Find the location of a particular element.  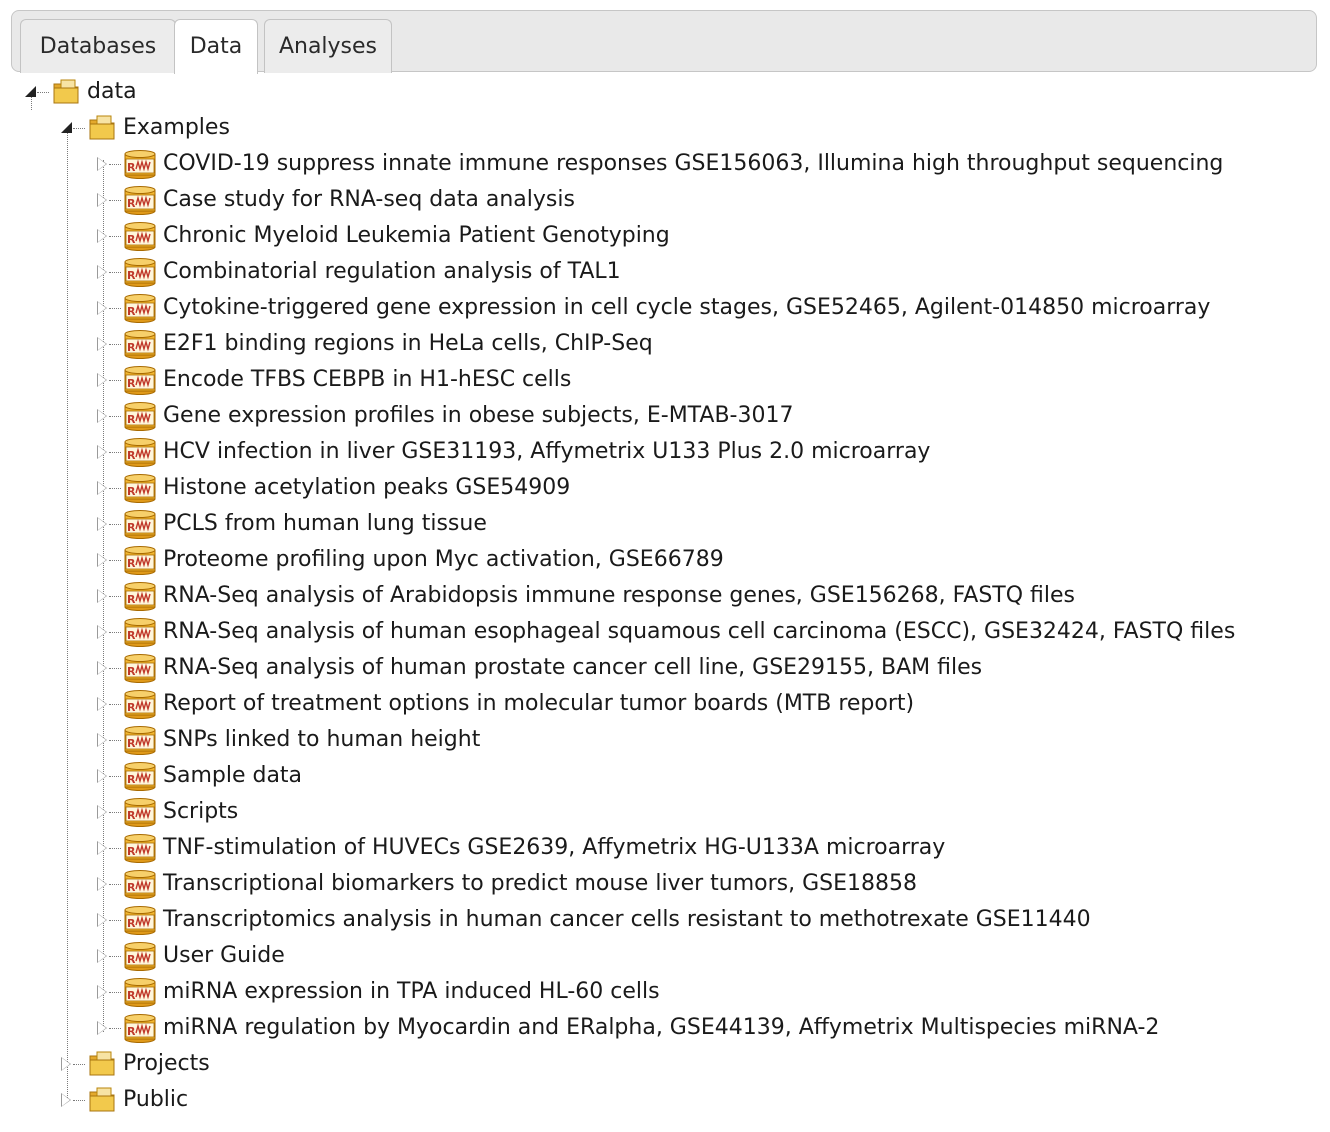

tab-analyses: Analyses is located at coordinates (328, 46).